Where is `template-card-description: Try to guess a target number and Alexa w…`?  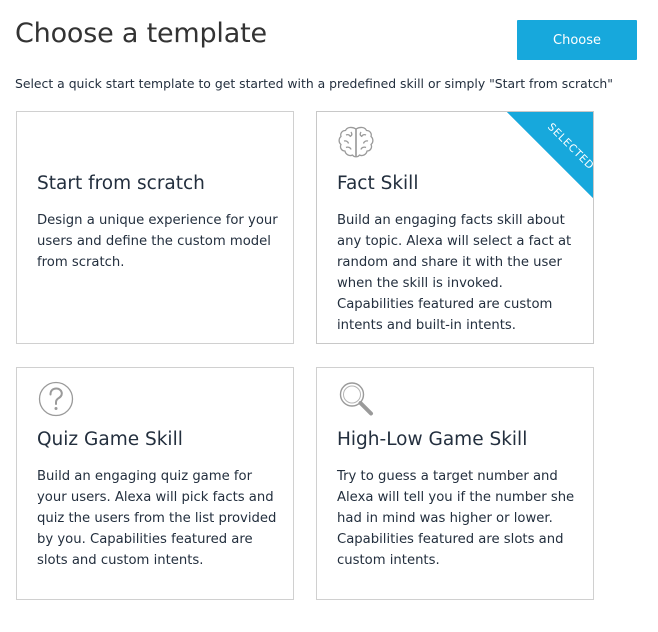
template-card-description: Try to guess a target number and Alexa w… is located at coordinates (456, 518).